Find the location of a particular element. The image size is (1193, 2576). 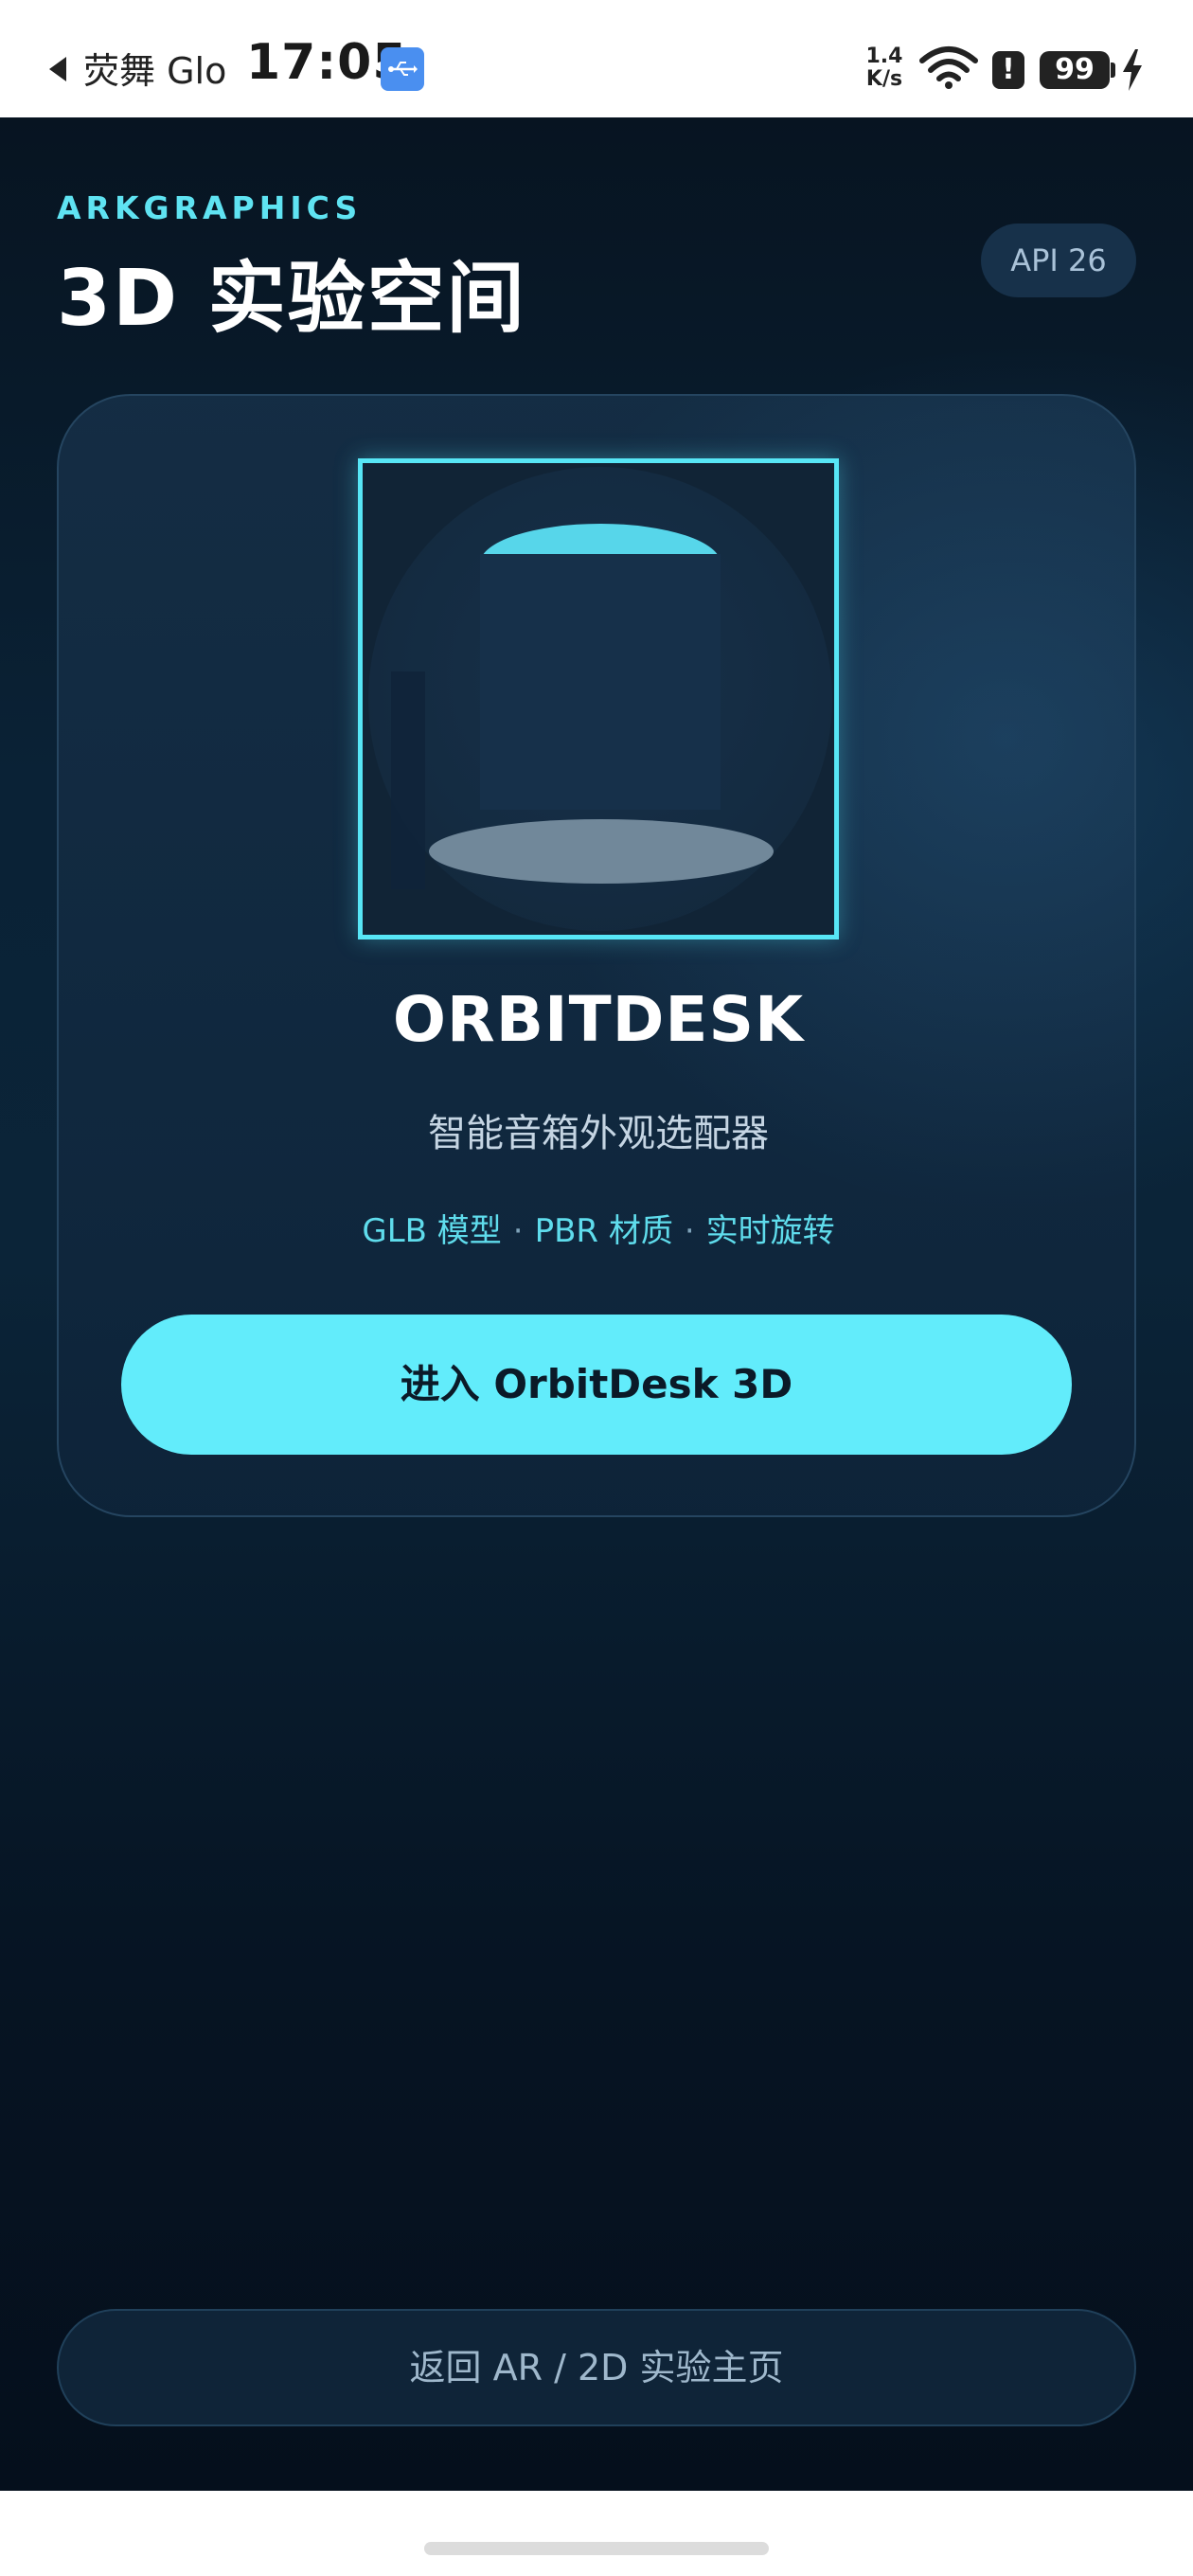

enter-3d-button: 进入 OrbitDesk 3D is located at coordinates (596, 1385).